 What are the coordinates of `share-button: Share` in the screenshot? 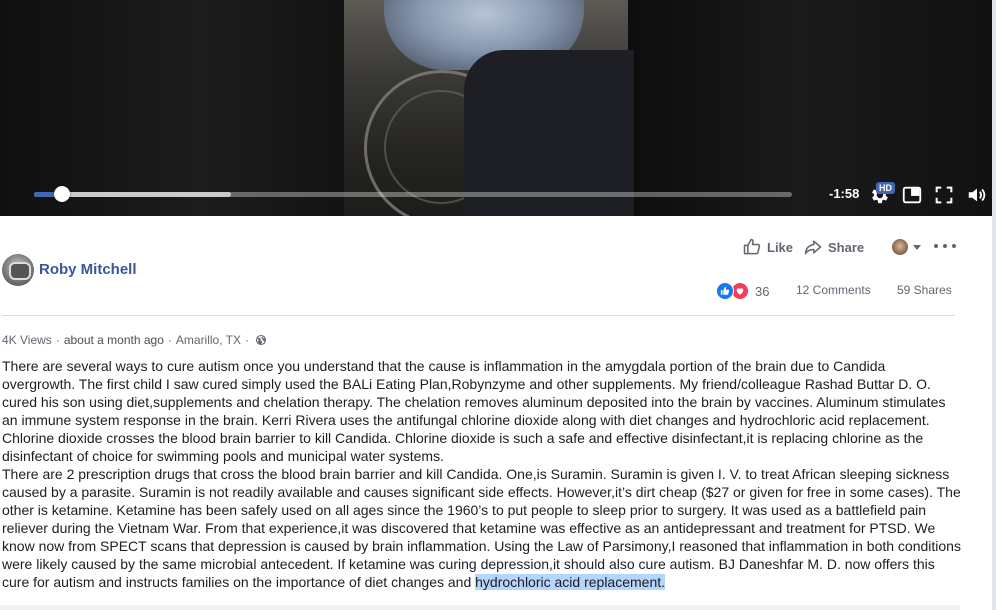 It's located at (833, 247).